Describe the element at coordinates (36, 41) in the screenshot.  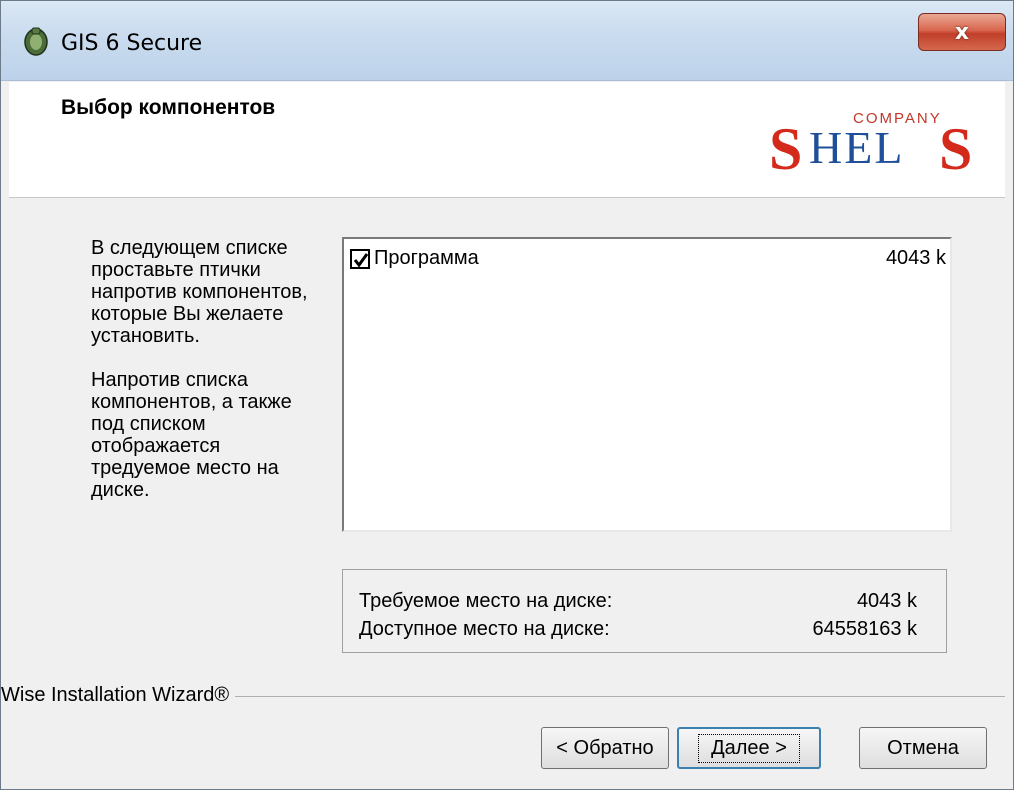
I see `app-shield-icon` at that location.